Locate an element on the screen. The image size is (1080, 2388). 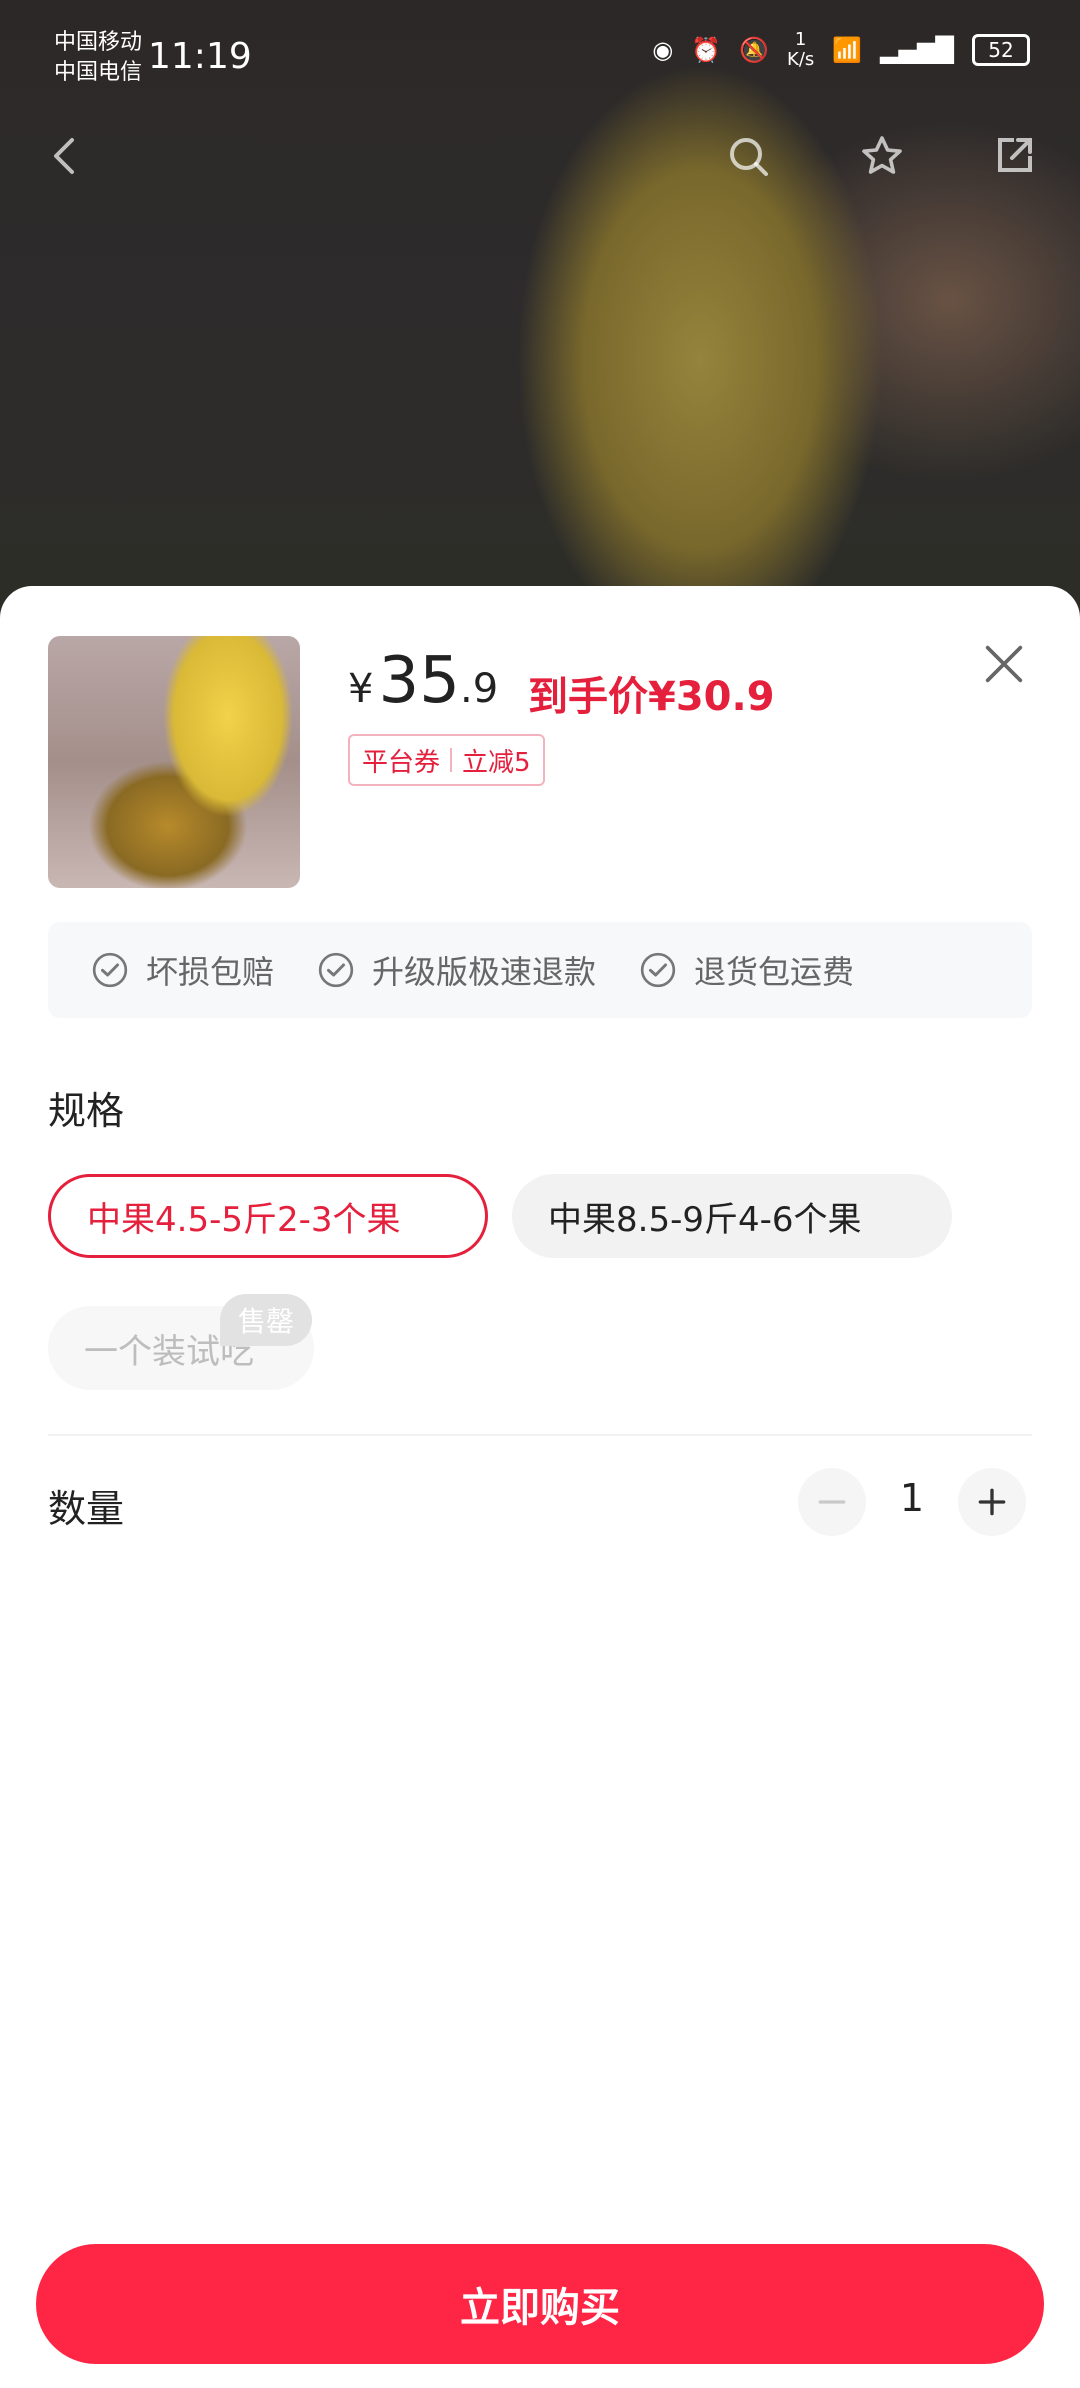
plus-icon is located at coordinates (992, 1502).